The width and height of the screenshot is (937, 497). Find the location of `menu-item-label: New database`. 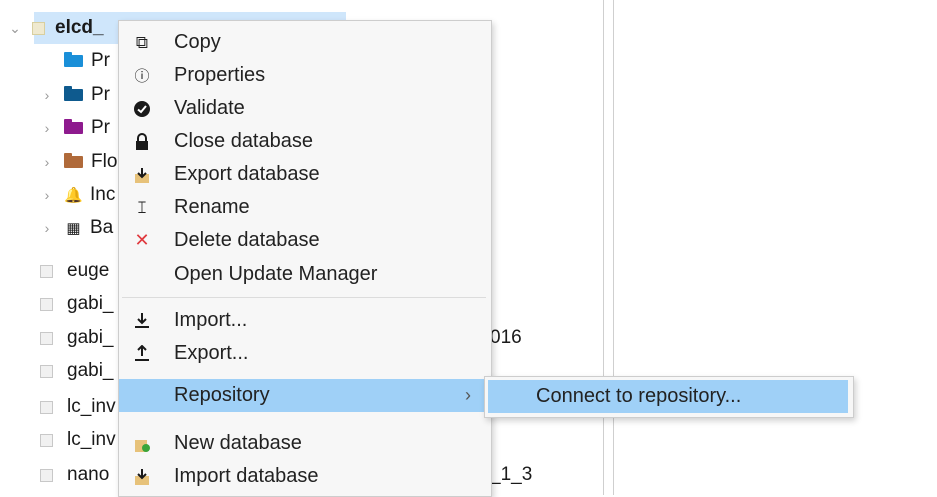

menu-item-label: New database is located at coordinates (238, 443).